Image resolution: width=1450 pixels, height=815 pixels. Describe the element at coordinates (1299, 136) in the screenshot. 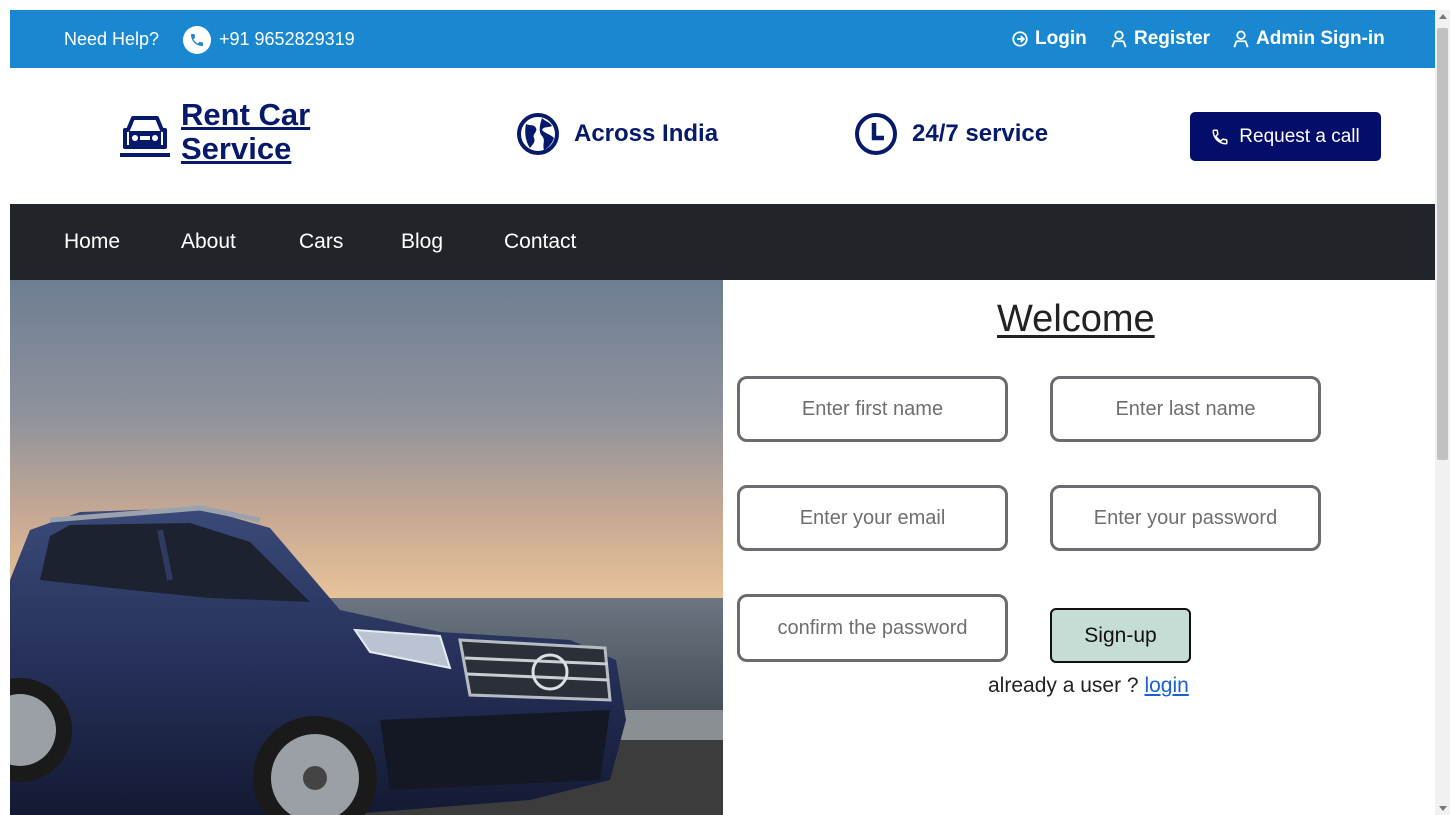

I see `request-call-label: Request a call` at that location.